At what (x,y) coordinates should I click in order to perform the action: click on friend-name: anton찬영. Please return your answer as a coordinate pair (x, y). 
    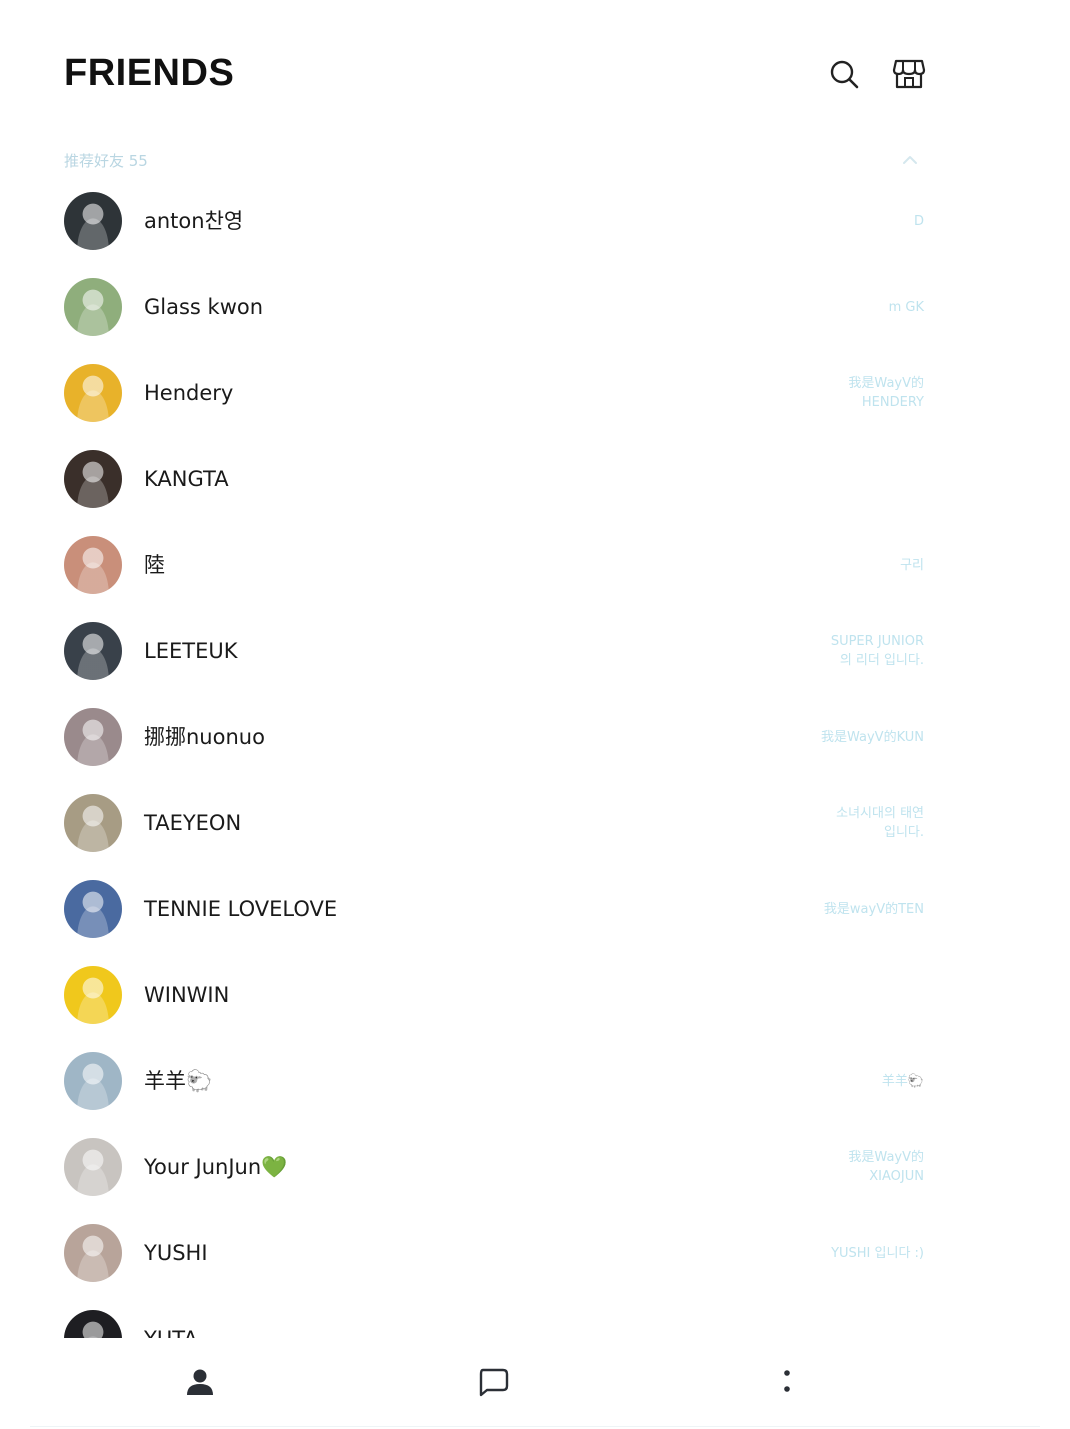
    Looking at the image, I should click on (194, 221).